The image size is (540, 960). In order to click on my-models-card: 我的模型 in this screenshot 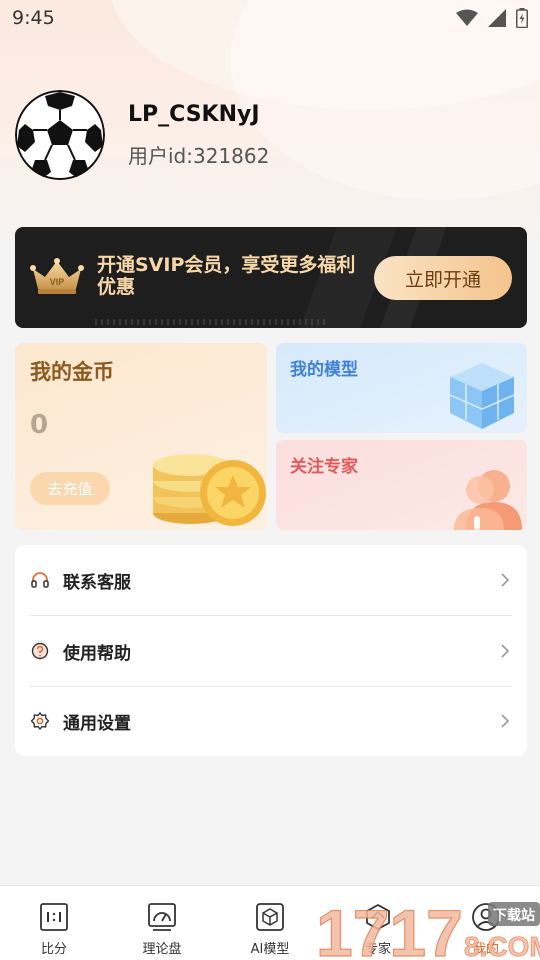, I will do `click(401, 388)`.